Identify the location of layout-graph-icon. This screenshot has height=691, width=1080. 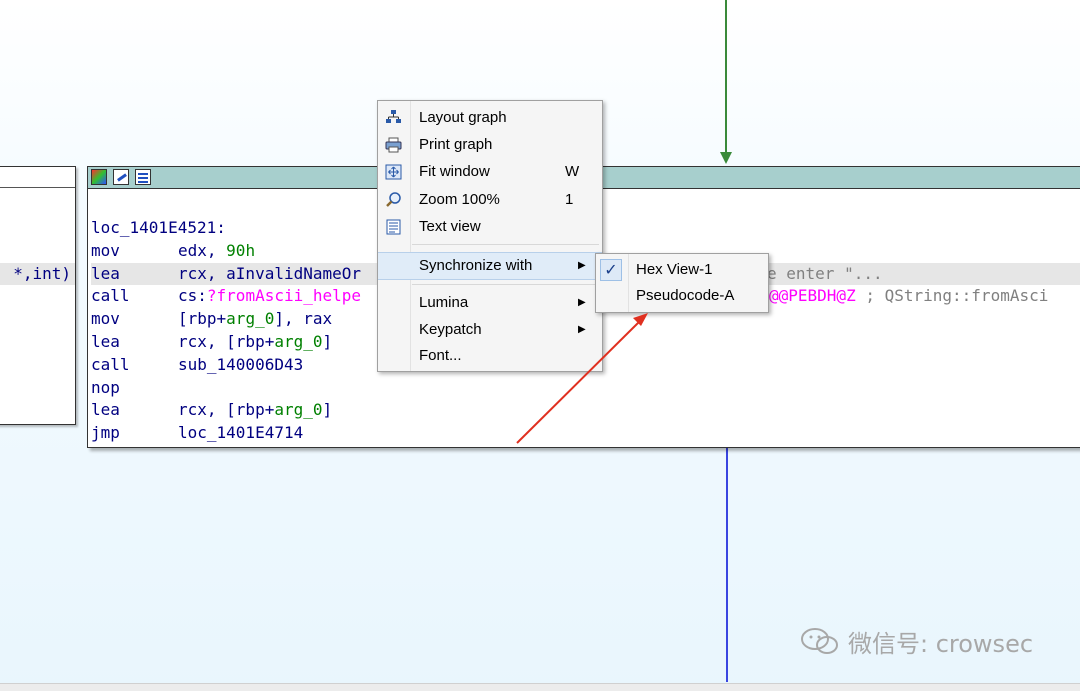
(393, 118).